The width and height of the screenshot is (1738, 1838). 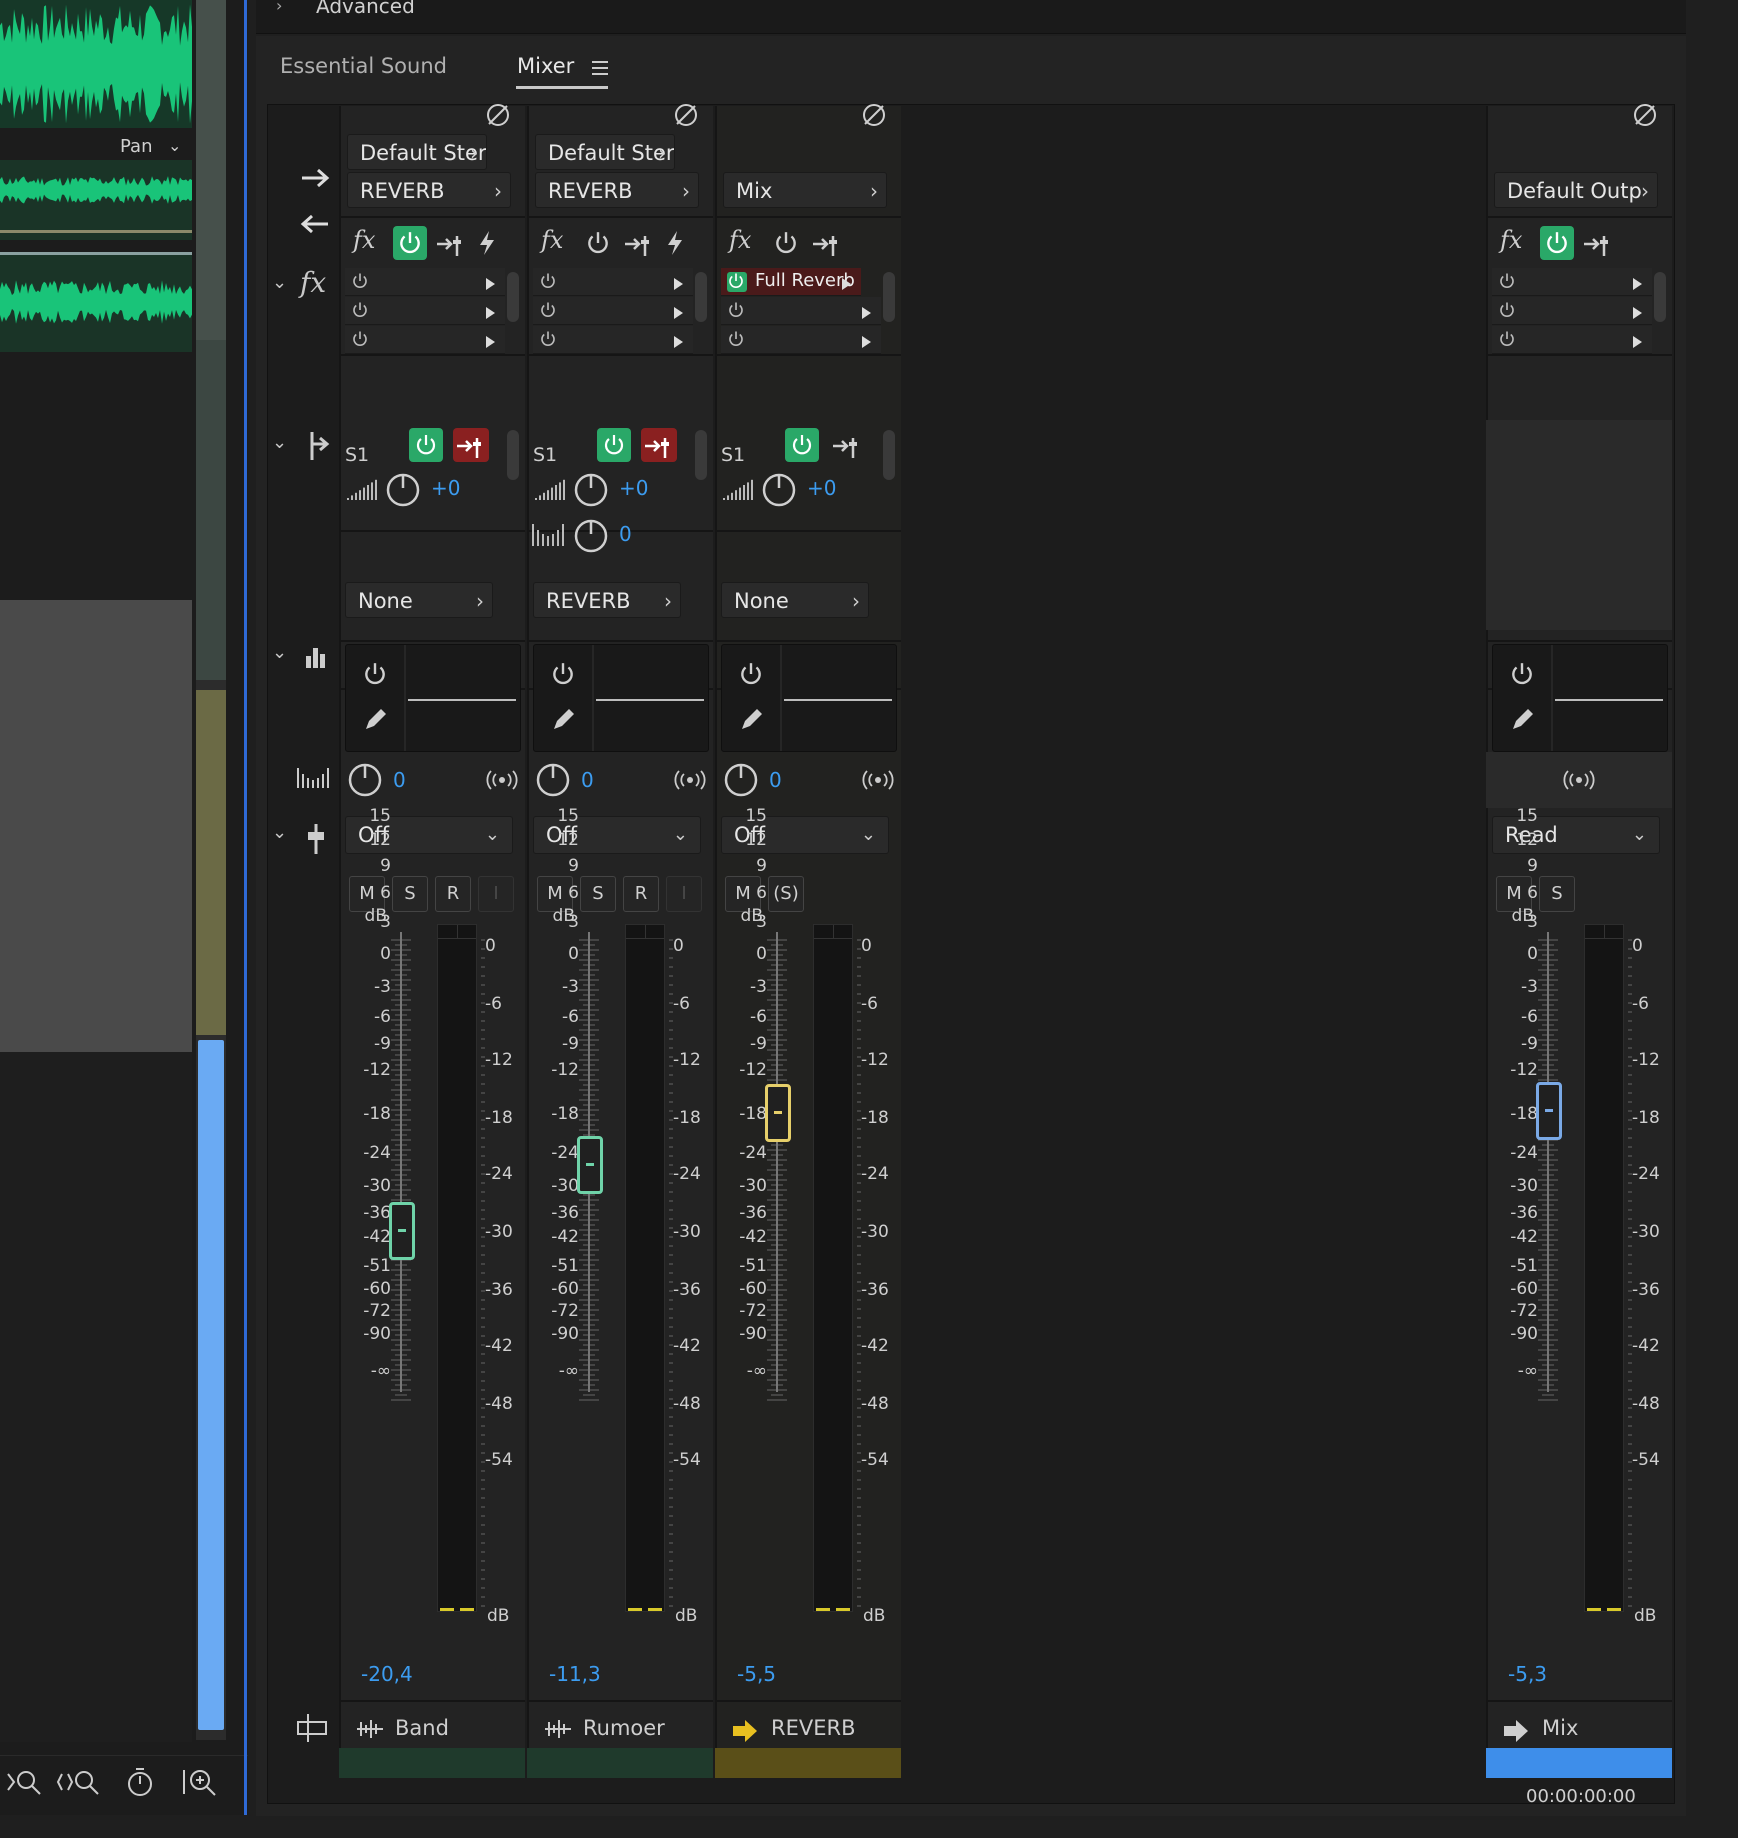 What do you see at coordinates (607, 600) in the screenshot?
I see `send-target-select: REVERB ›` at bounding box center [607, 600].